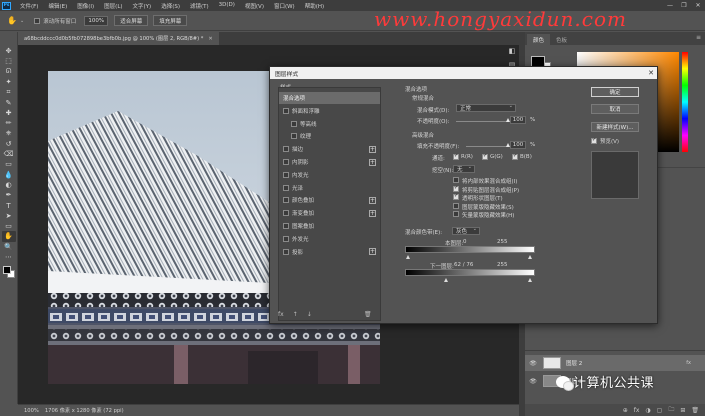 Image resolution: width=705 pixels, height=416 pixels. I want to click on blur-tool-icon: 💧, so click(9, 175).